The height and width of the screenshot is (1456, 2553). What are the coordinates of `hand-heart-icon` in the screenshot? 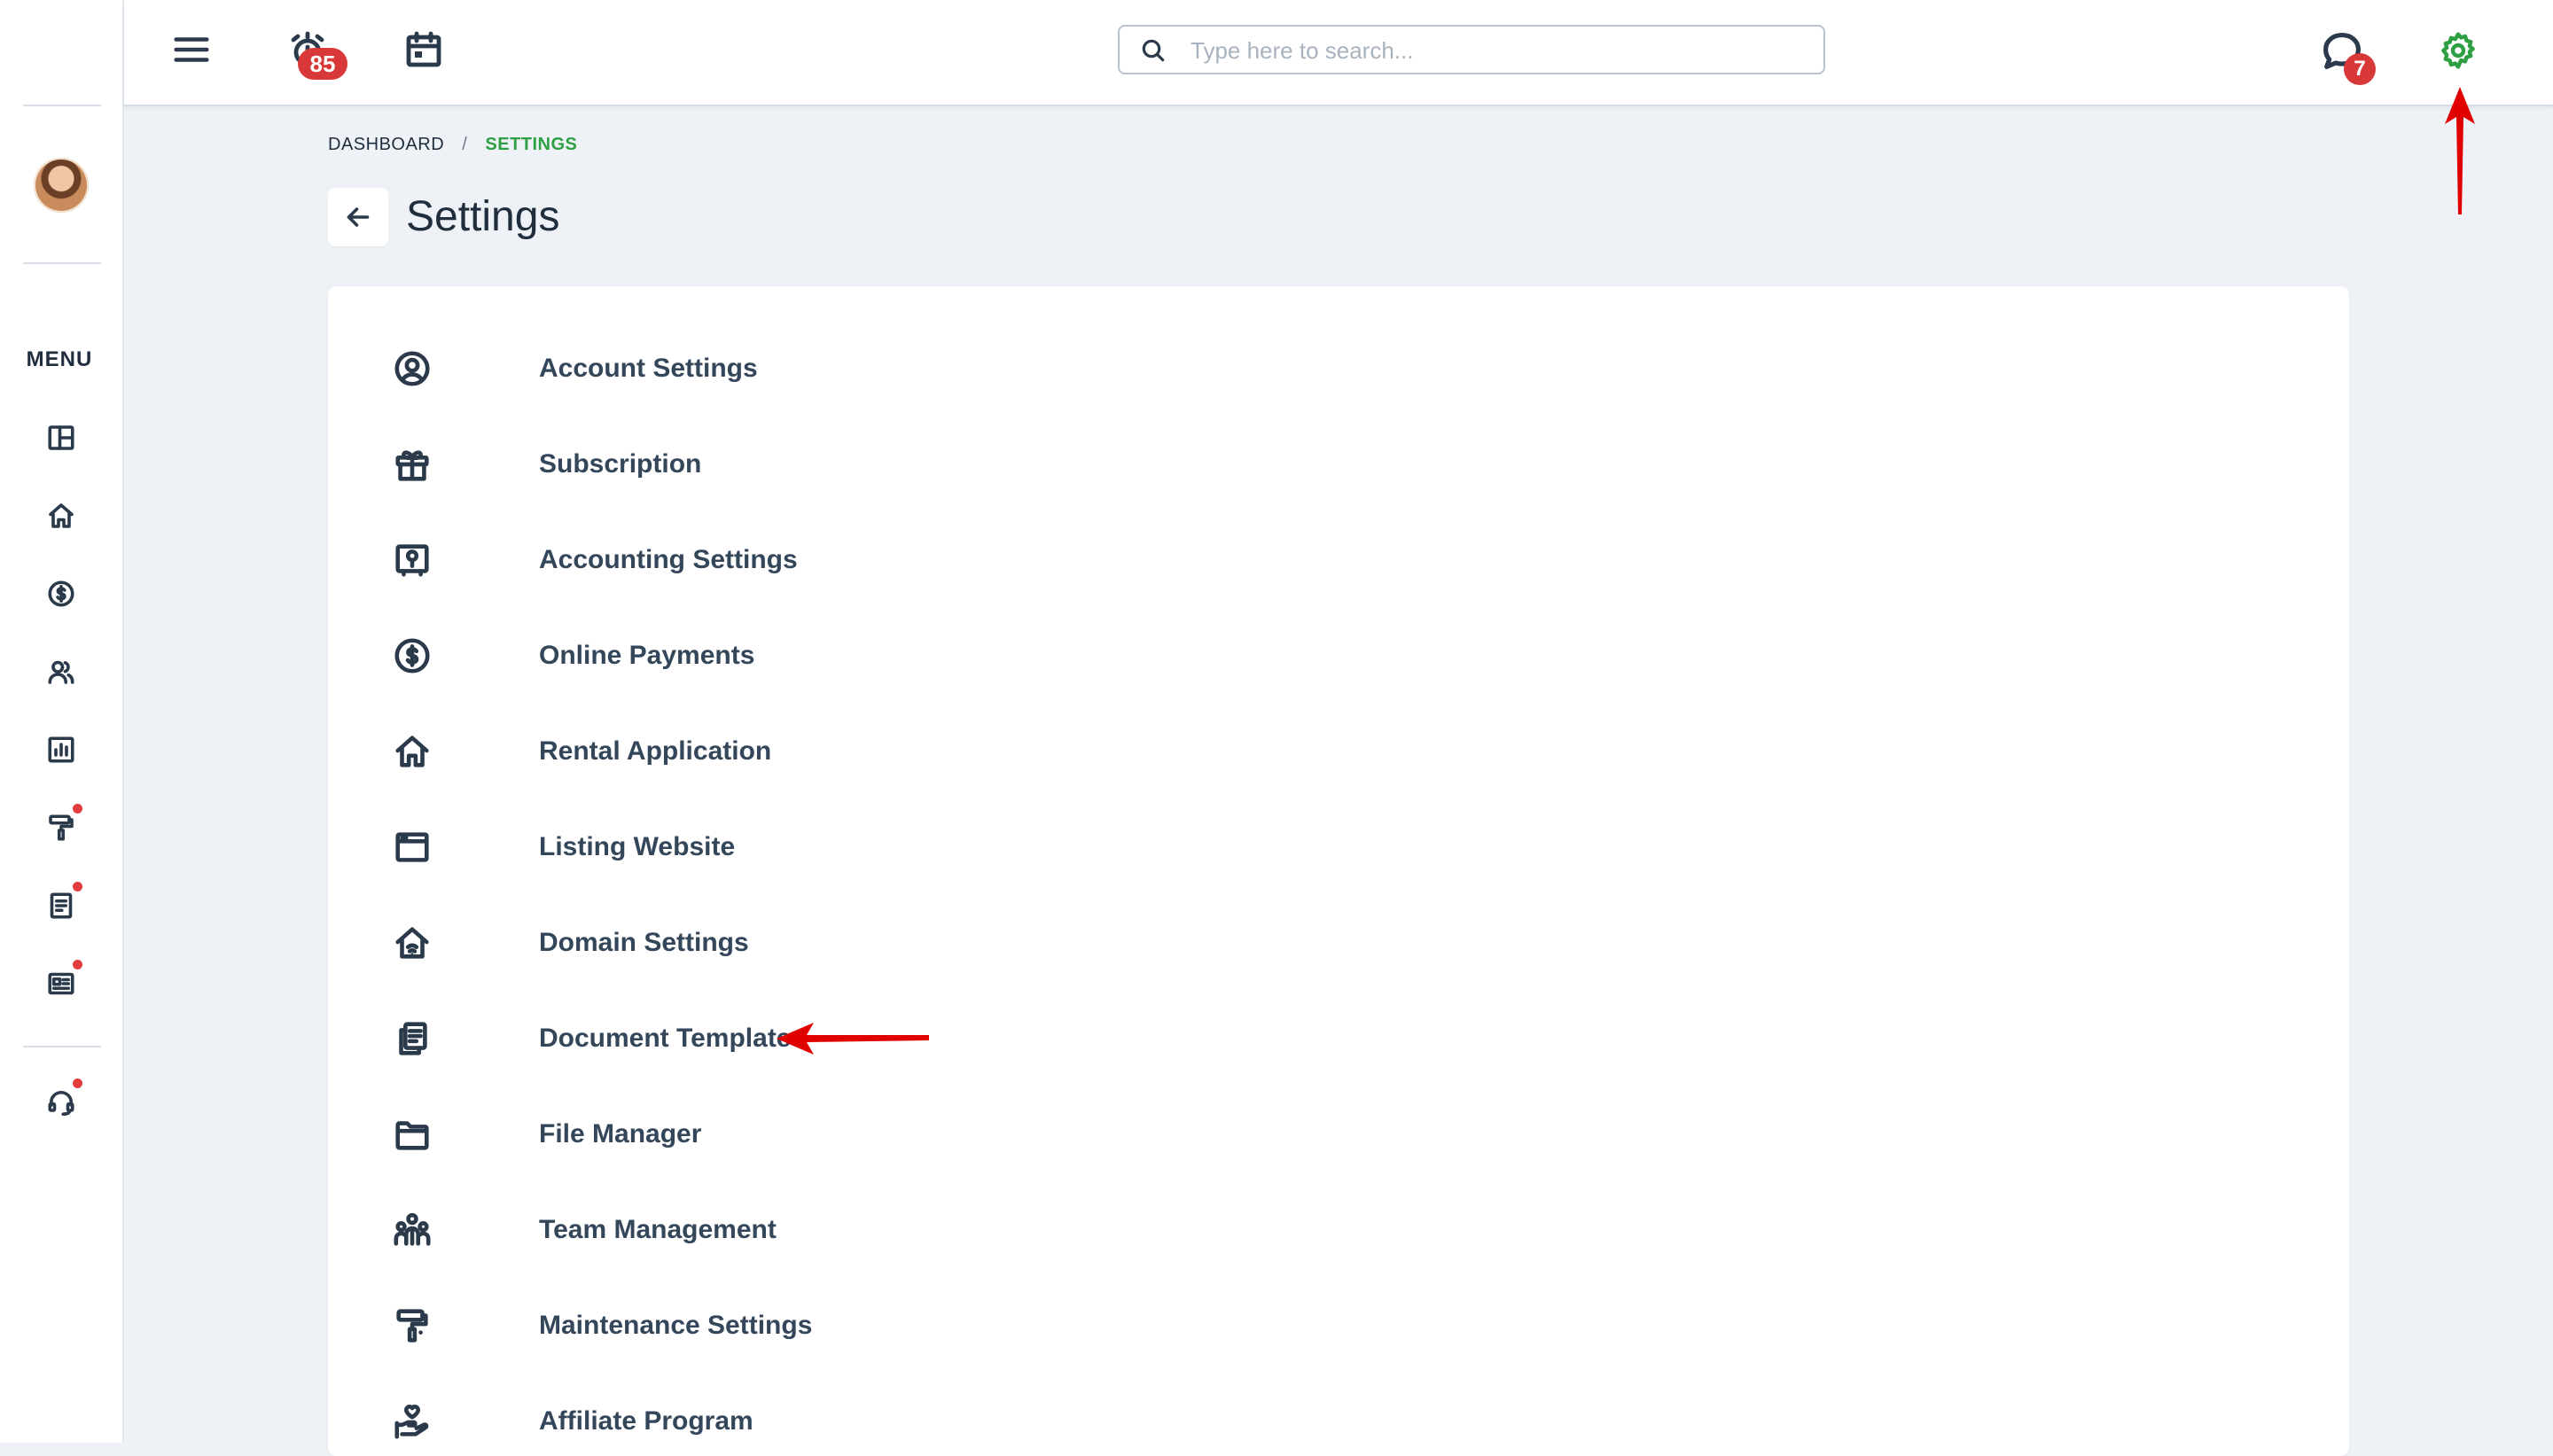 It's located at (411, 1422).